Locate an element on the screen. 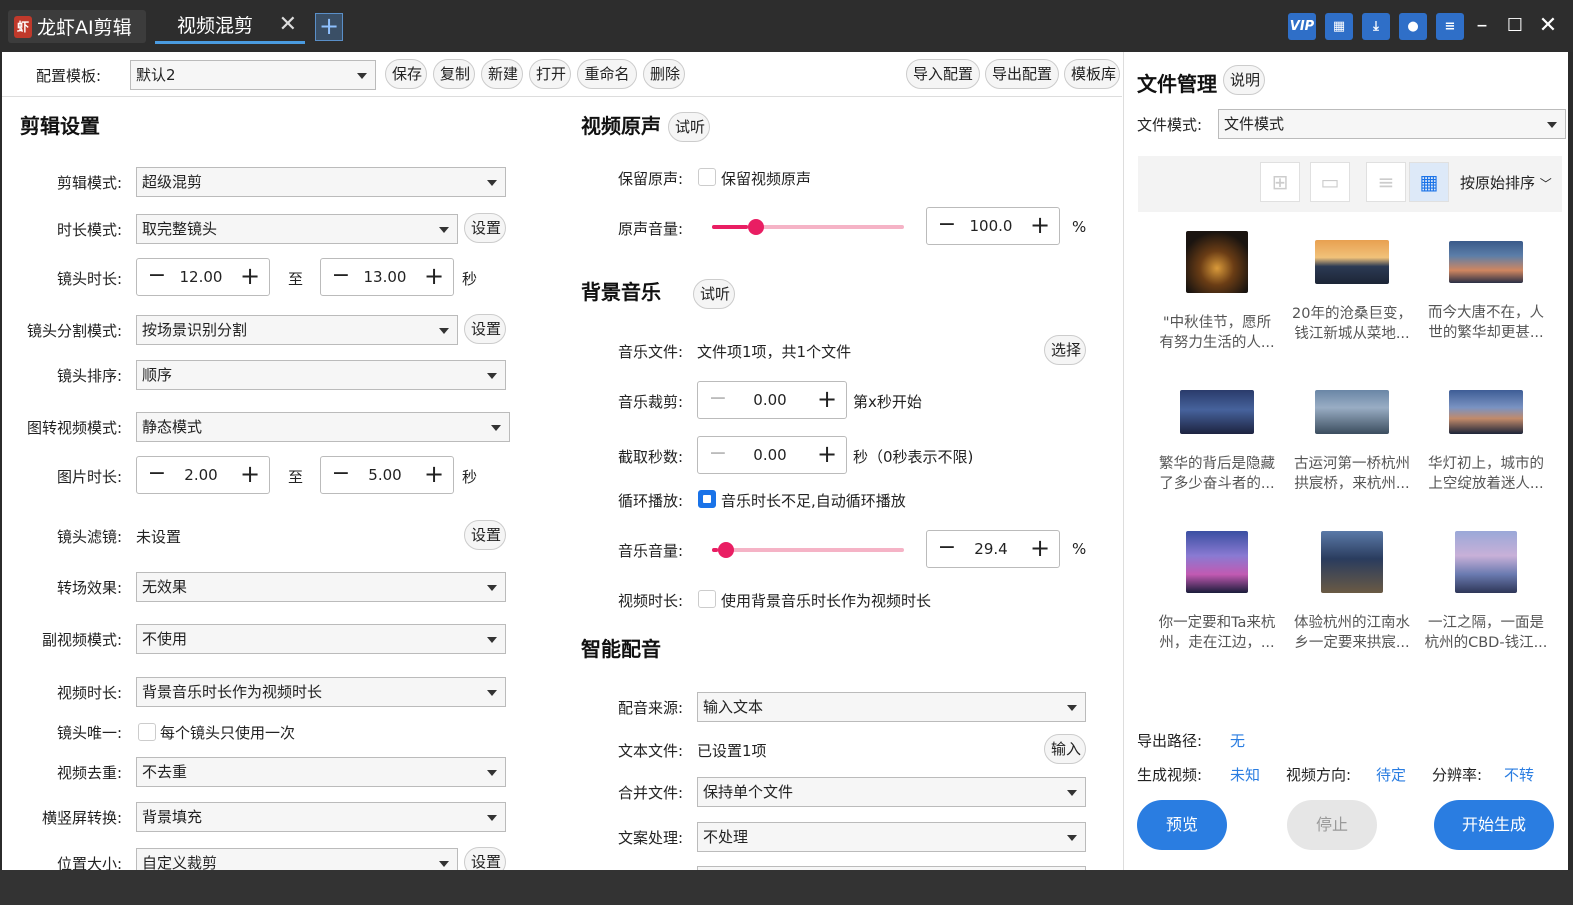 The image size is (1573, 905). image-length-max-stepper: −5.00 + is located at coordinates (387, 475).